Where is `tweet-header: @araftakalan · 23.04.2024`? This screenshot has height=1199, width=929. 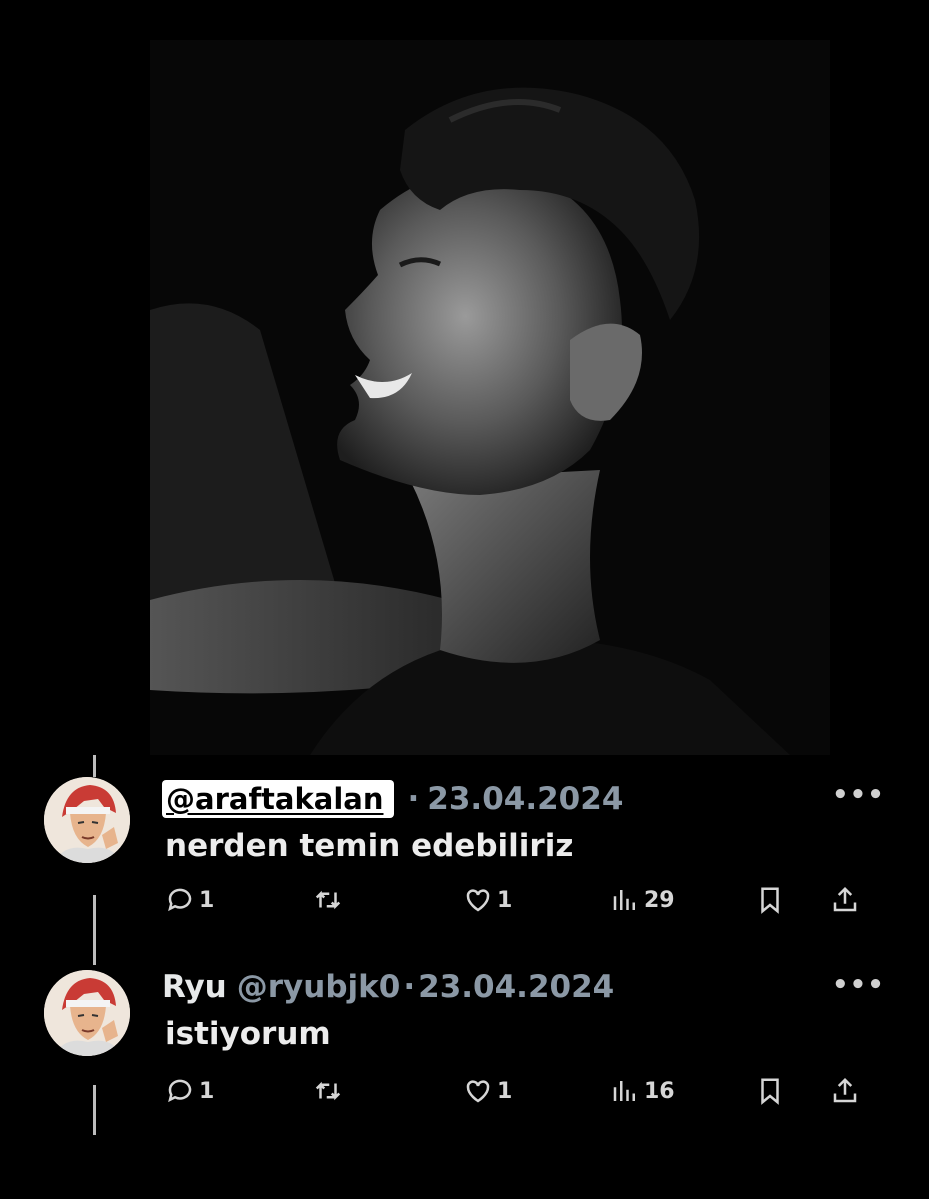 tweet-header: @araftakalan · 23.04.2024 is located at coordinates (392, 799).